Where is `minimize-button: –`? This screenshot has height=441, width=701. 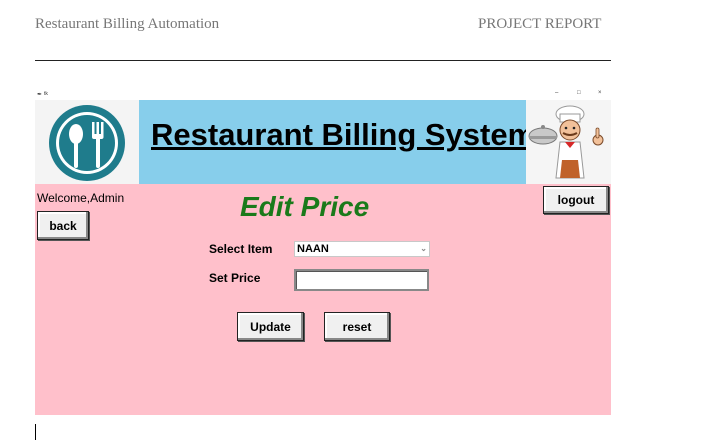
minimize-button: – is located at coordinates (556, 93).